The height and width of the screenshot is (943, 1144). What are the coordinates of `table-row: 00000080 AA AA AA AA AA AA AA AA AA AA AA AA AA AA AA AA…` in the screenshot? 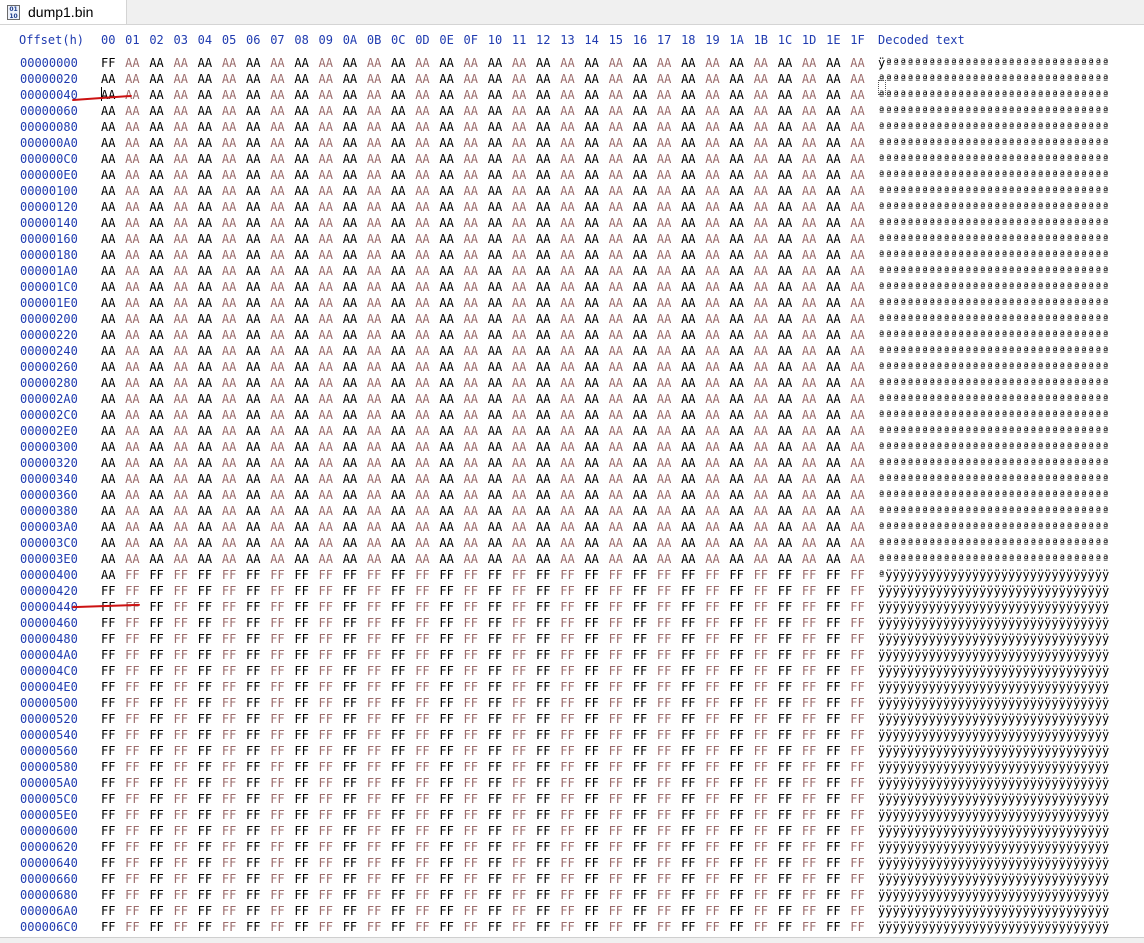 It's located at (572, 127).